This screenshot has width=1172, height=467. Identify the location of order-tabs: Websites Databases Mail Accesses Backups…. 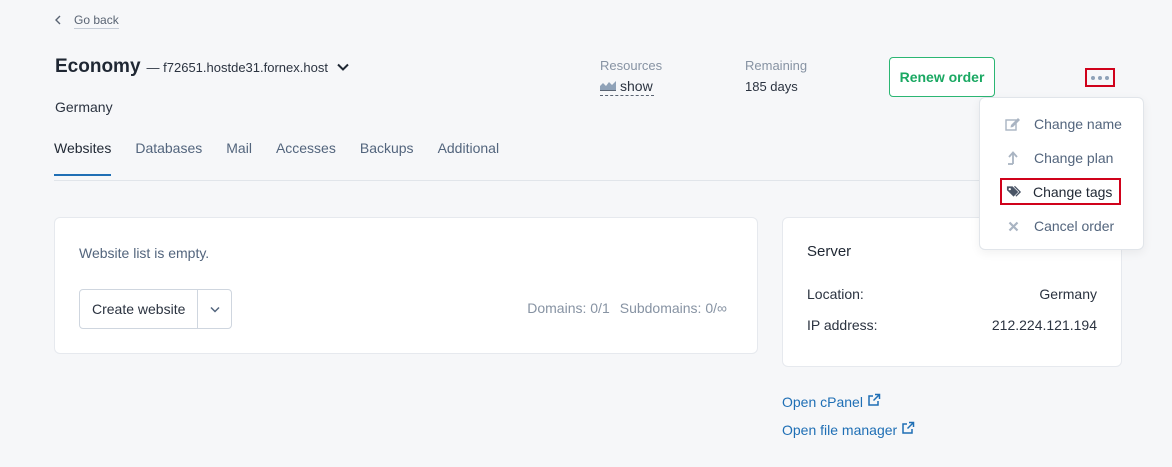
(276, 158).